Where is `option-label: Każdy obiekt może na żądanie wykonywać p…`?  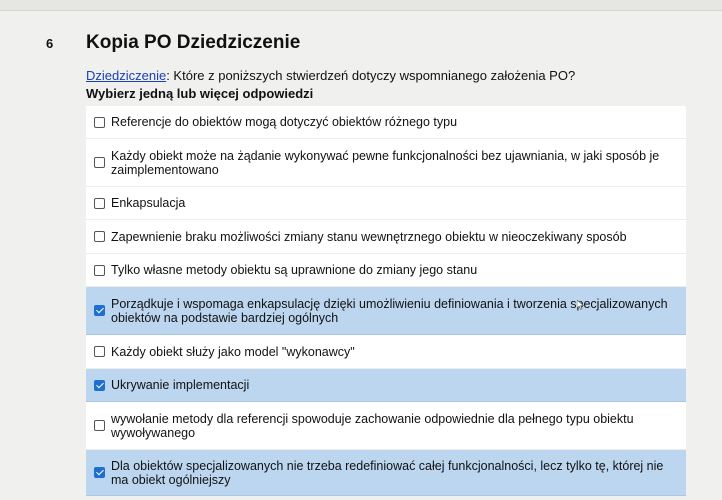 option-label: Każdy obiekt może na żądanie wykonywać p… is located at coordinates (385, 162).